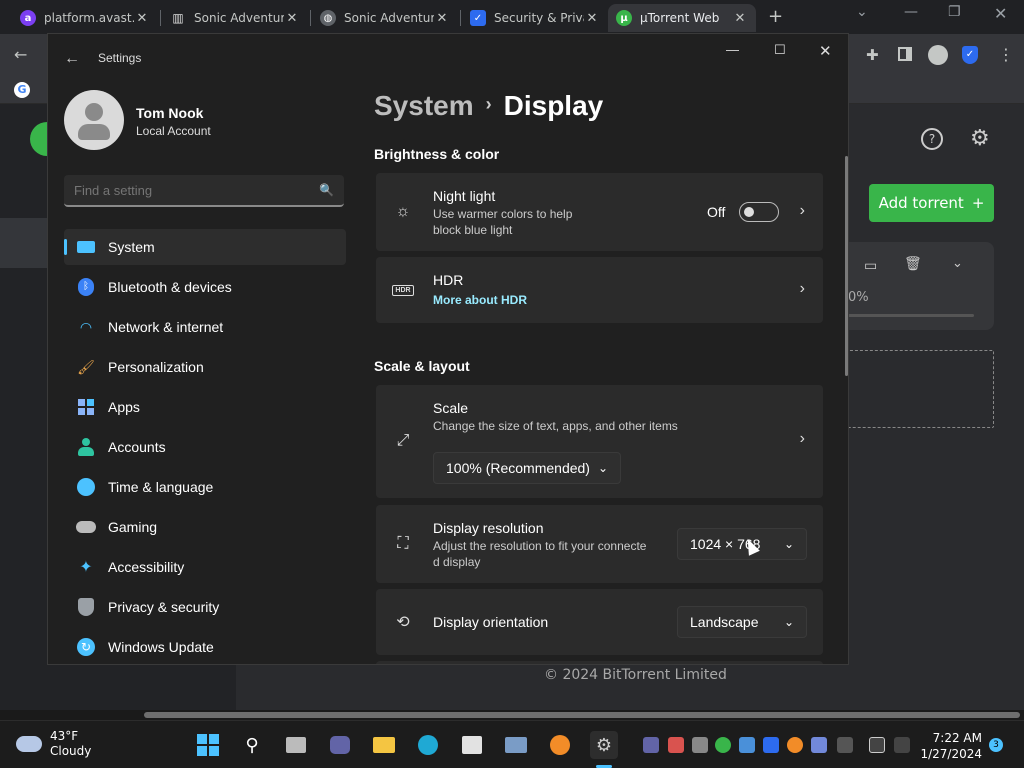  What do you see at coordinates (170, 287) in the screenshot?
I see `nav-label: Bluetooth & devices` at bounding box center [170, 287].